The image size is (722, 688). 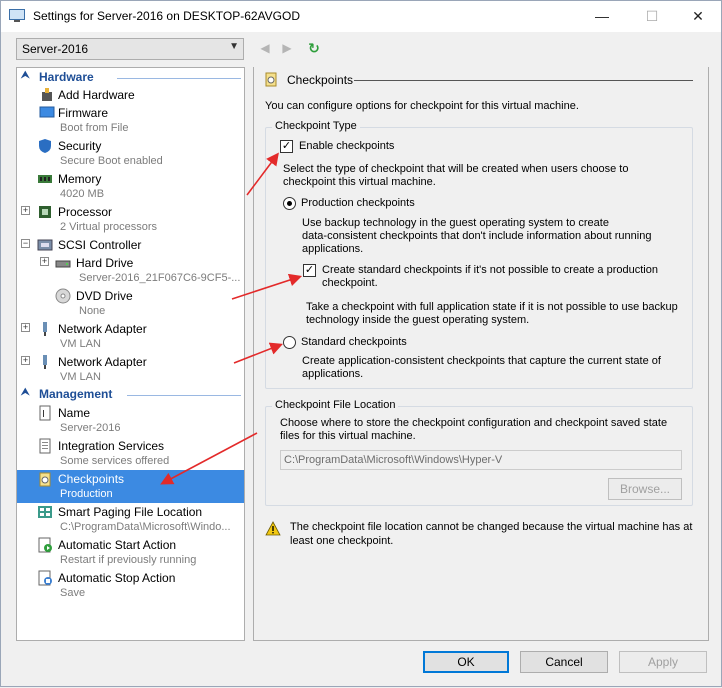 What do you see at coordinates (91, 479) in the screenshot?
I see `tree-item-label: Checkpoints` at bounding box center [91, 479].